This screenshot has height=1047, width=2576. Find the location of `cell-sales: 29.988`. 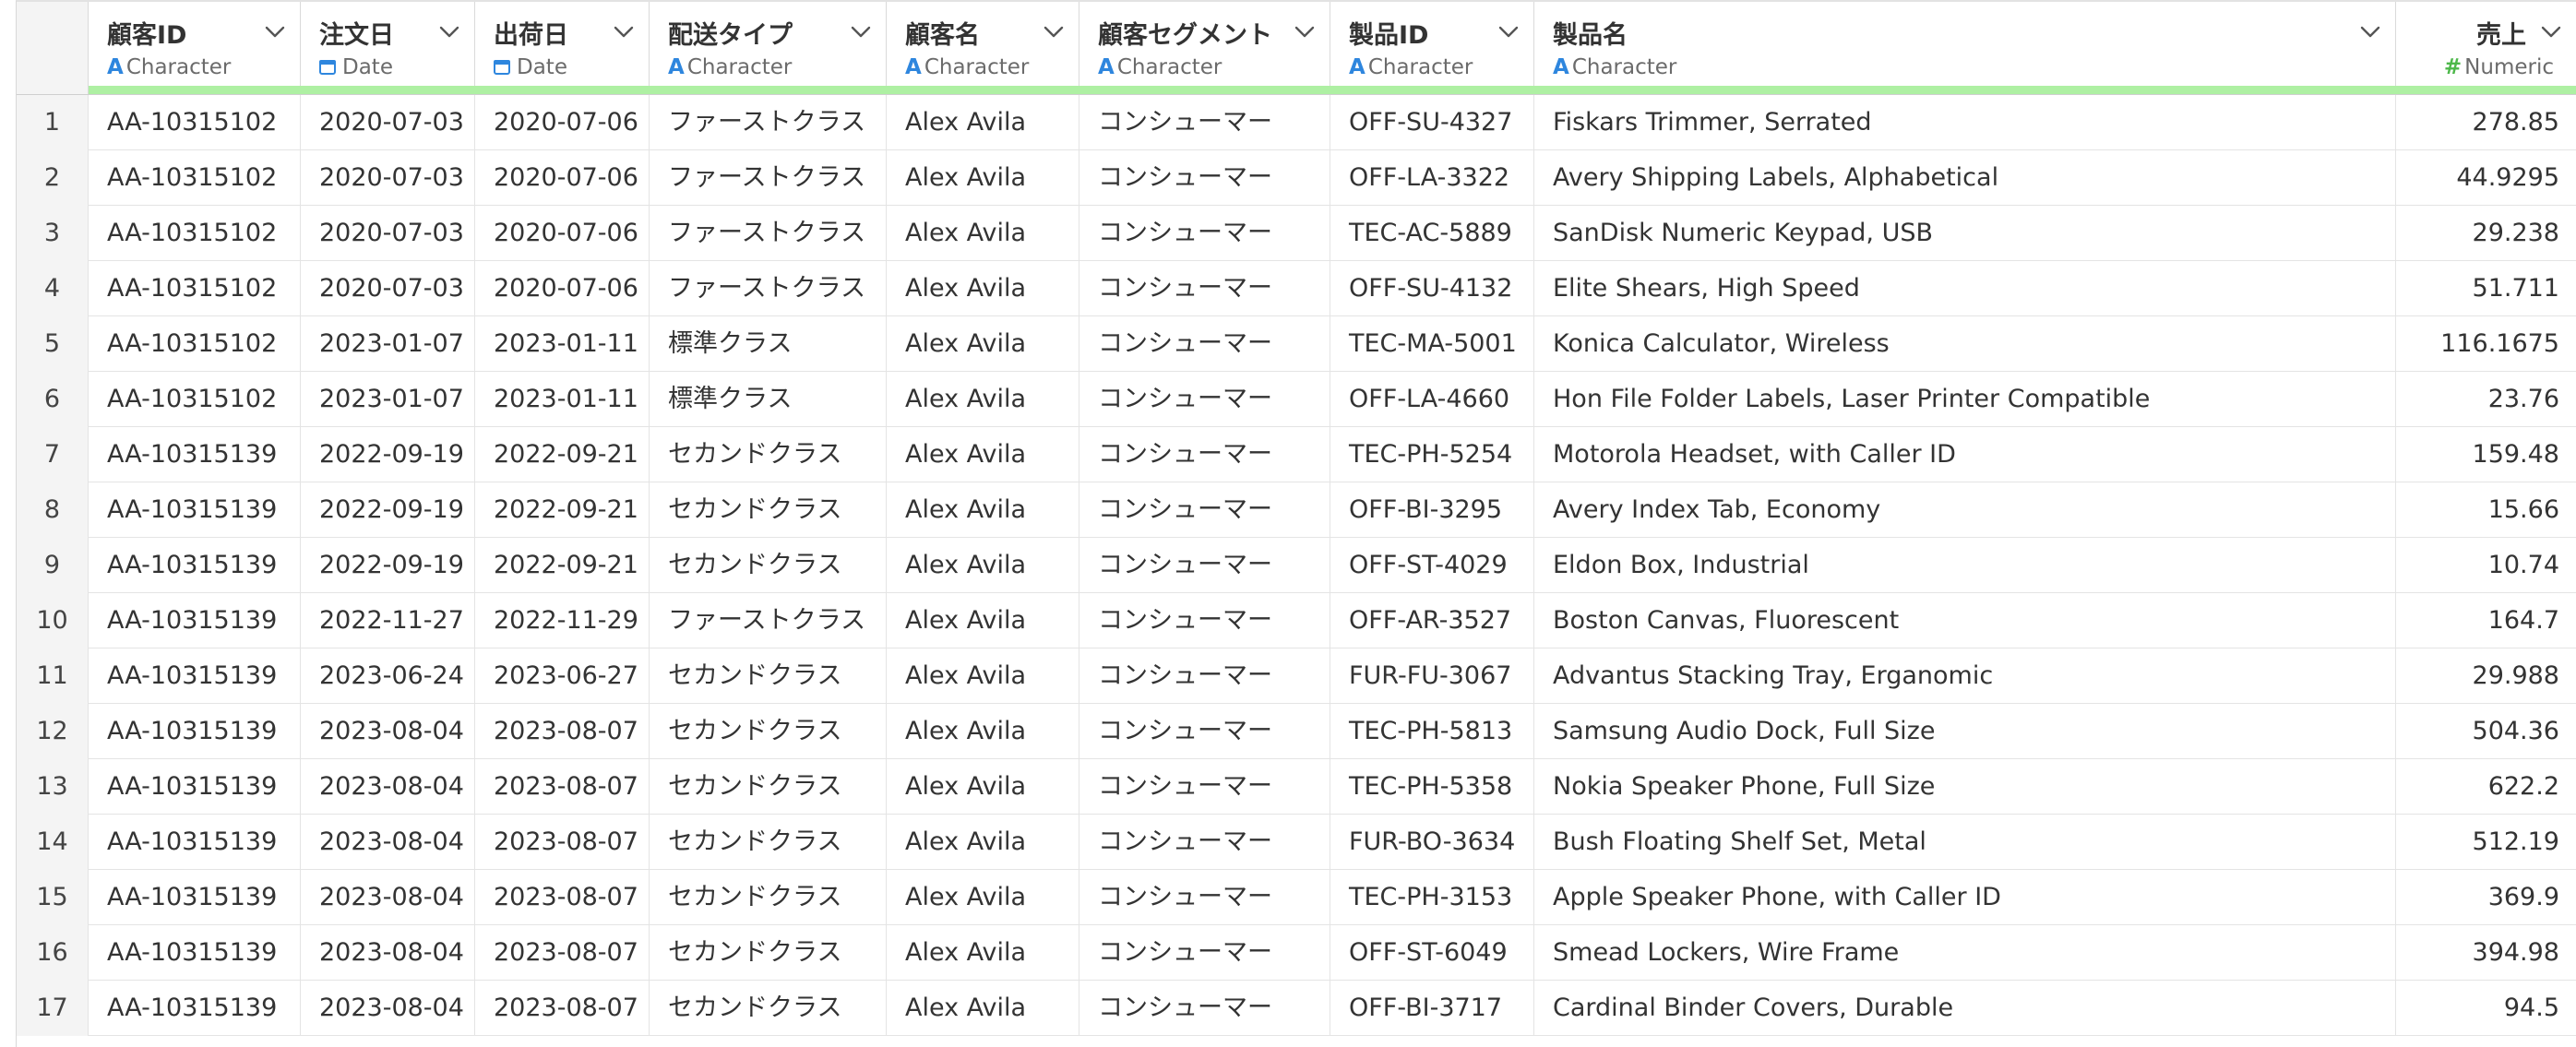

cell-sales: 29.988 is located at coordinates (2486, 676).